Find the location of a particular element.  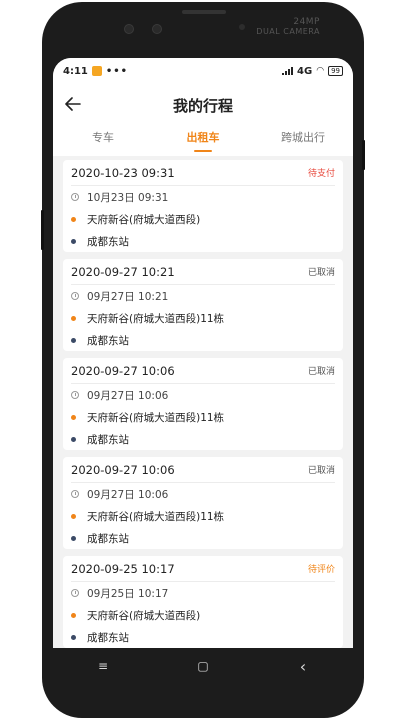

camera-megapixel-label: 24MP is located at coordinates (306, 22).